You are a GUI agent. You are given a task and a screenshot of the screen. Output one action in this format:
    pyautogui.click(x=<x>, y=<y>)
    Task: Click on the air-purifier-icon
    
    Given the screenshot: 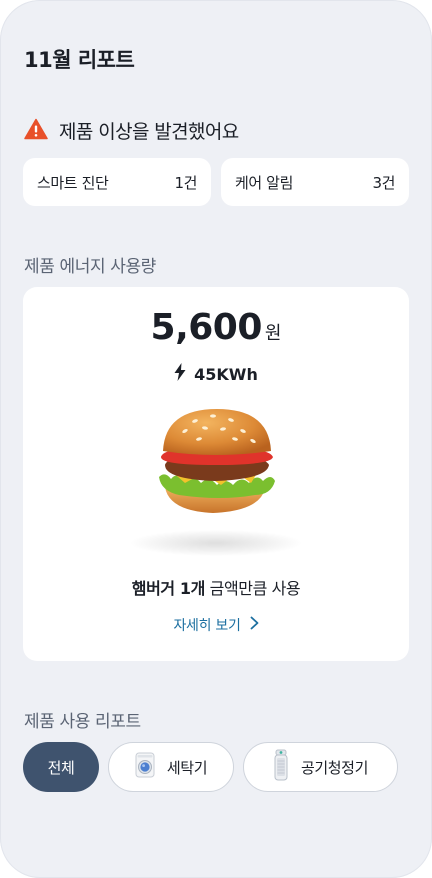 What is the action you would take?
    pyautogui.click(x=287, y=767)
    